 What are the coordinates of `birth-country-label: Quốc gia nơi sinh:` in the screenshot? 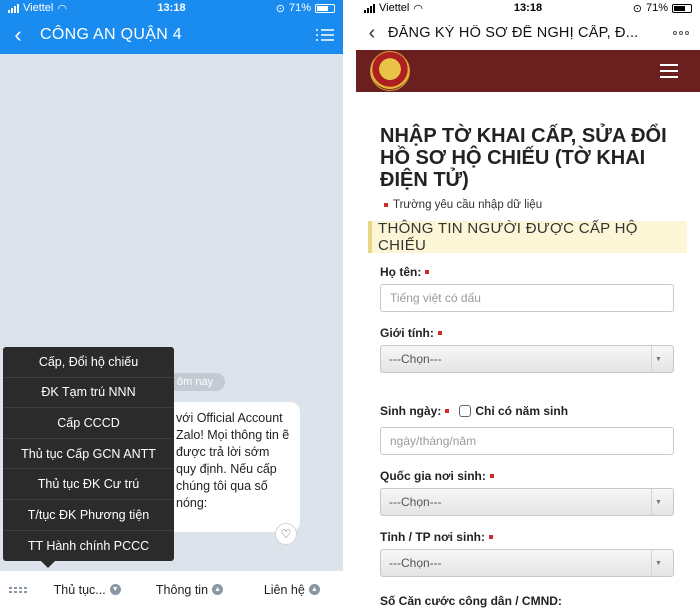 It's located at (437, 476).